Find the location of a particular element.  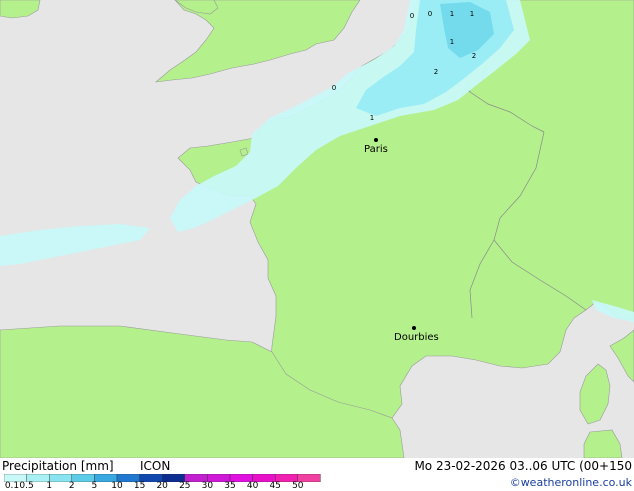

copyright-link: ©weatheronline.co.uk is located at coordinates (571, 482).